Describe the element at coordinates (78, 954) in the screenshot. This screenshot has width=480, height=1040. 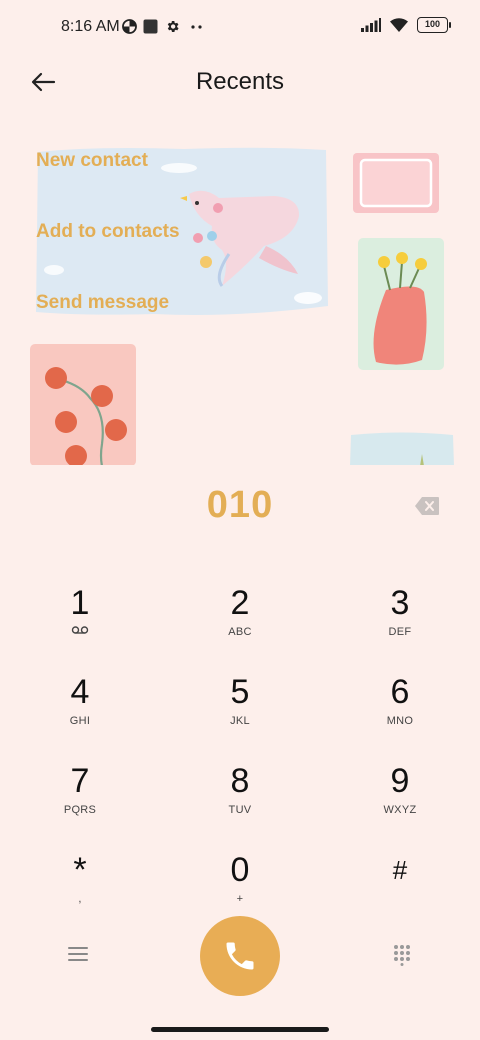
I see `hamburger-icon` at that location.